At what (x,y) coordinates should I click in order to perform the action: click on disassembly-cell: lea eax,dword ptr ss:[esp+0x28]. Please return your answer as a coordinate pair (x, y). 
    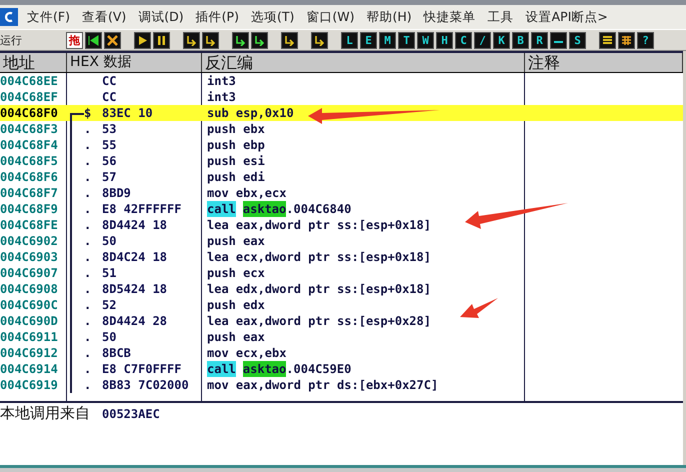
    Looking at the image, I should click on (319, 321).